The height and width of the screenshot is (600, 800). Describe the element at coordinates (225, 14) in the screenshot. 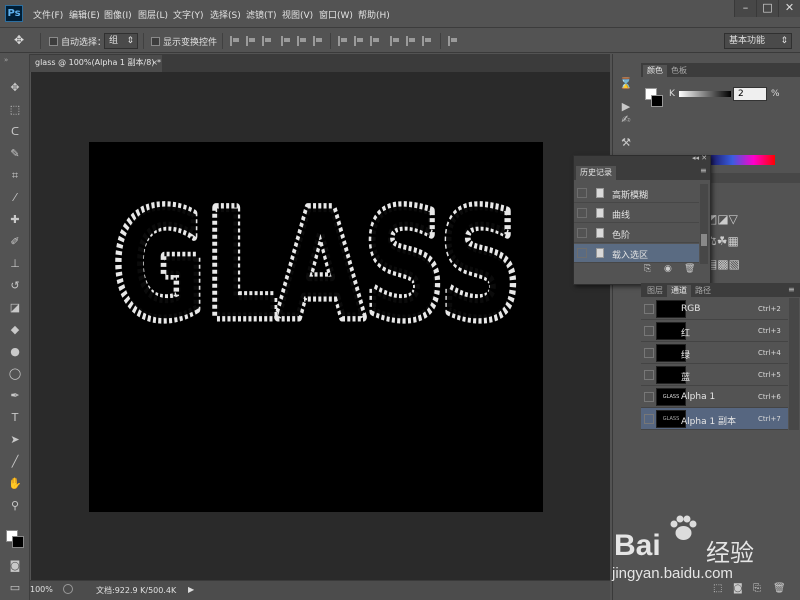

I see `menu-select: 选择(S)` at that location.